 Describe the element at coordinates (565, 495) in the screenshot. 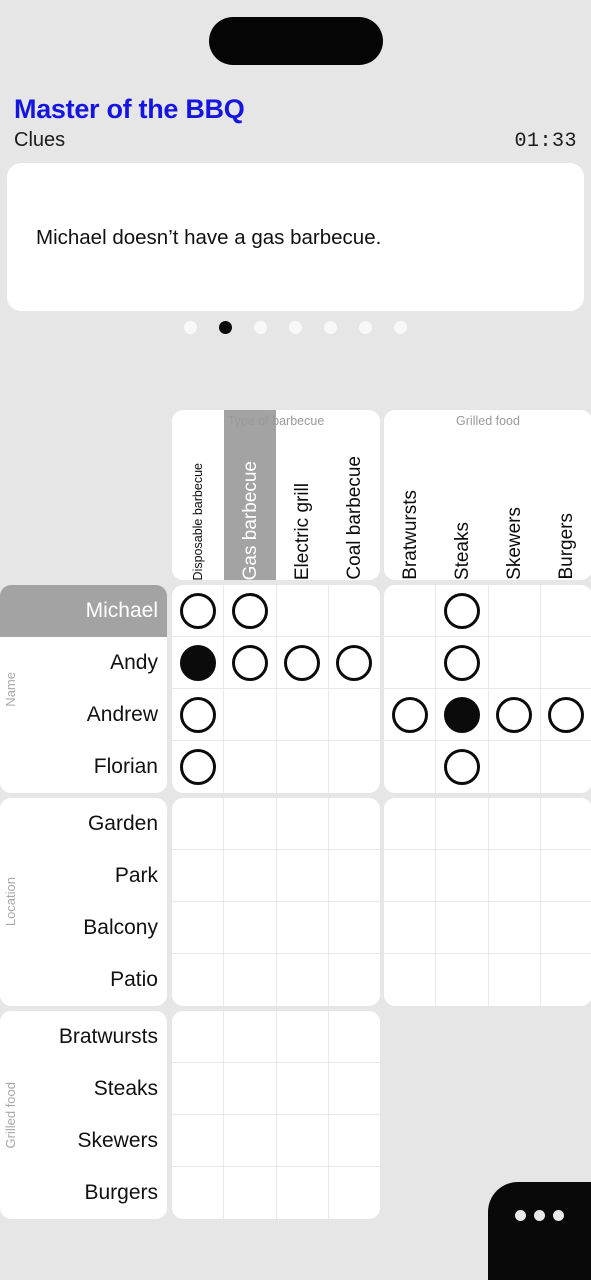

I see `column-header: Burgers` at that location.